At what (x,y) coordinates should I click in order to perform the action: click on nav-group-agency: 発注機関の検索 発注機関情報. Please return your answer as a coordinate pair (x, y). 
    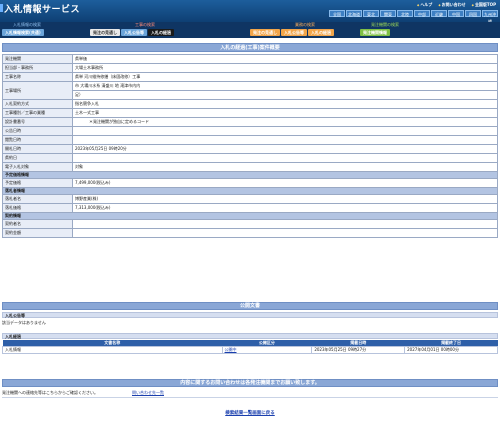
    Looking at the image, I should click on (385, 29).